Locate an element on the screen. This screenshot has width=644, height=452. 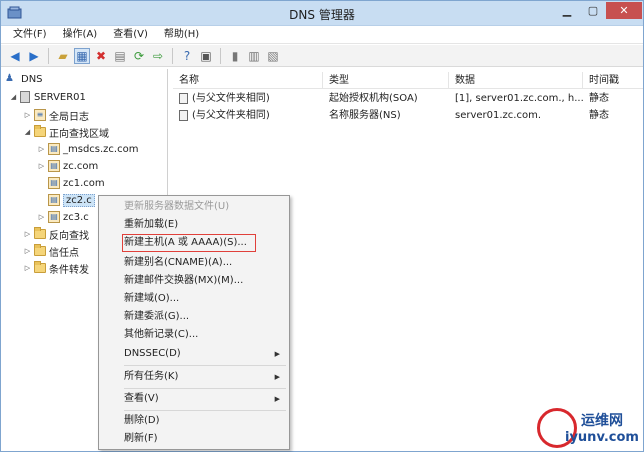
column-timestamp: 时间戳 is located at coordinates (613, 80).